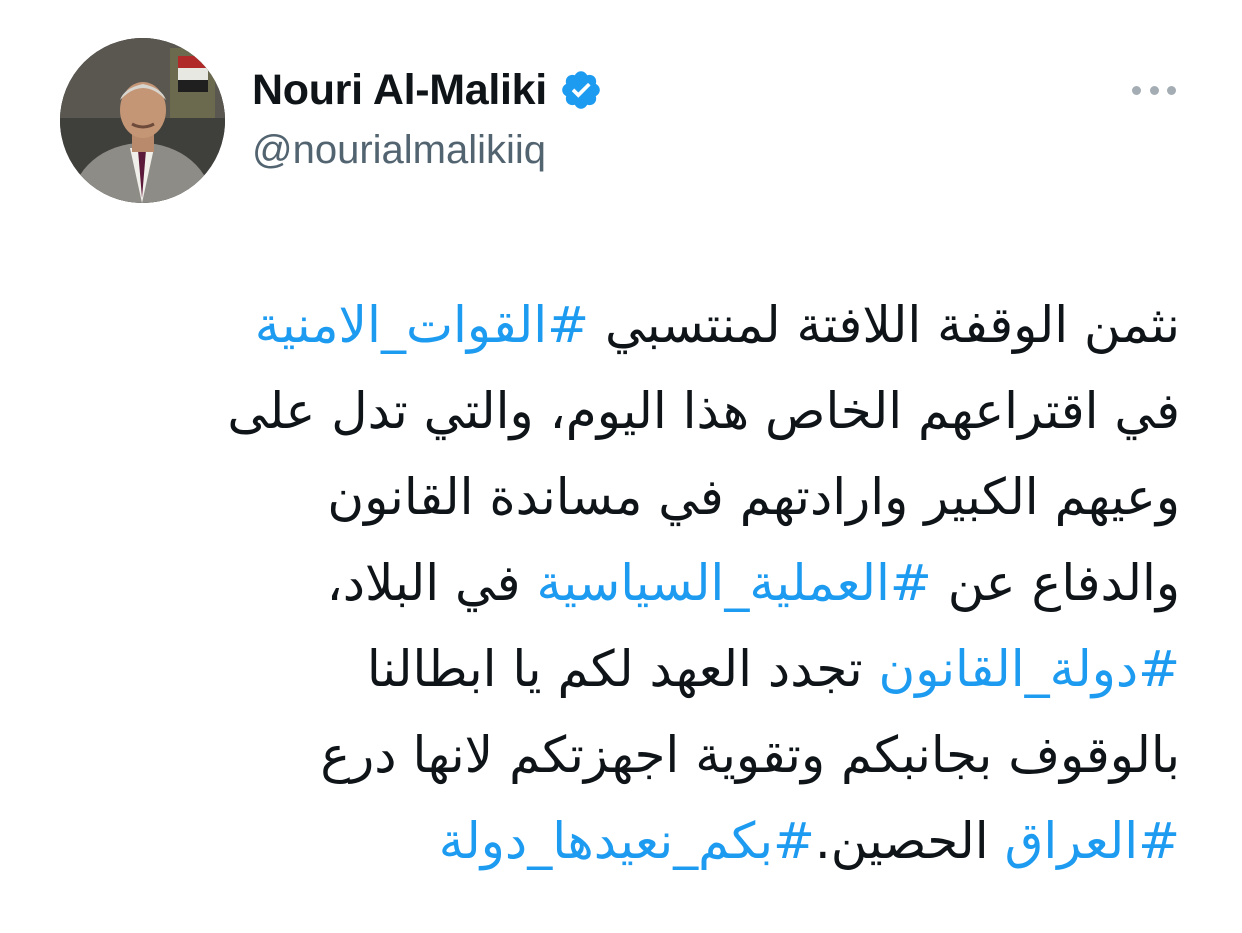  I want to click on tweet-text-segment: تجدد العهد لكم يا ابطالنا, so click(622, 669).